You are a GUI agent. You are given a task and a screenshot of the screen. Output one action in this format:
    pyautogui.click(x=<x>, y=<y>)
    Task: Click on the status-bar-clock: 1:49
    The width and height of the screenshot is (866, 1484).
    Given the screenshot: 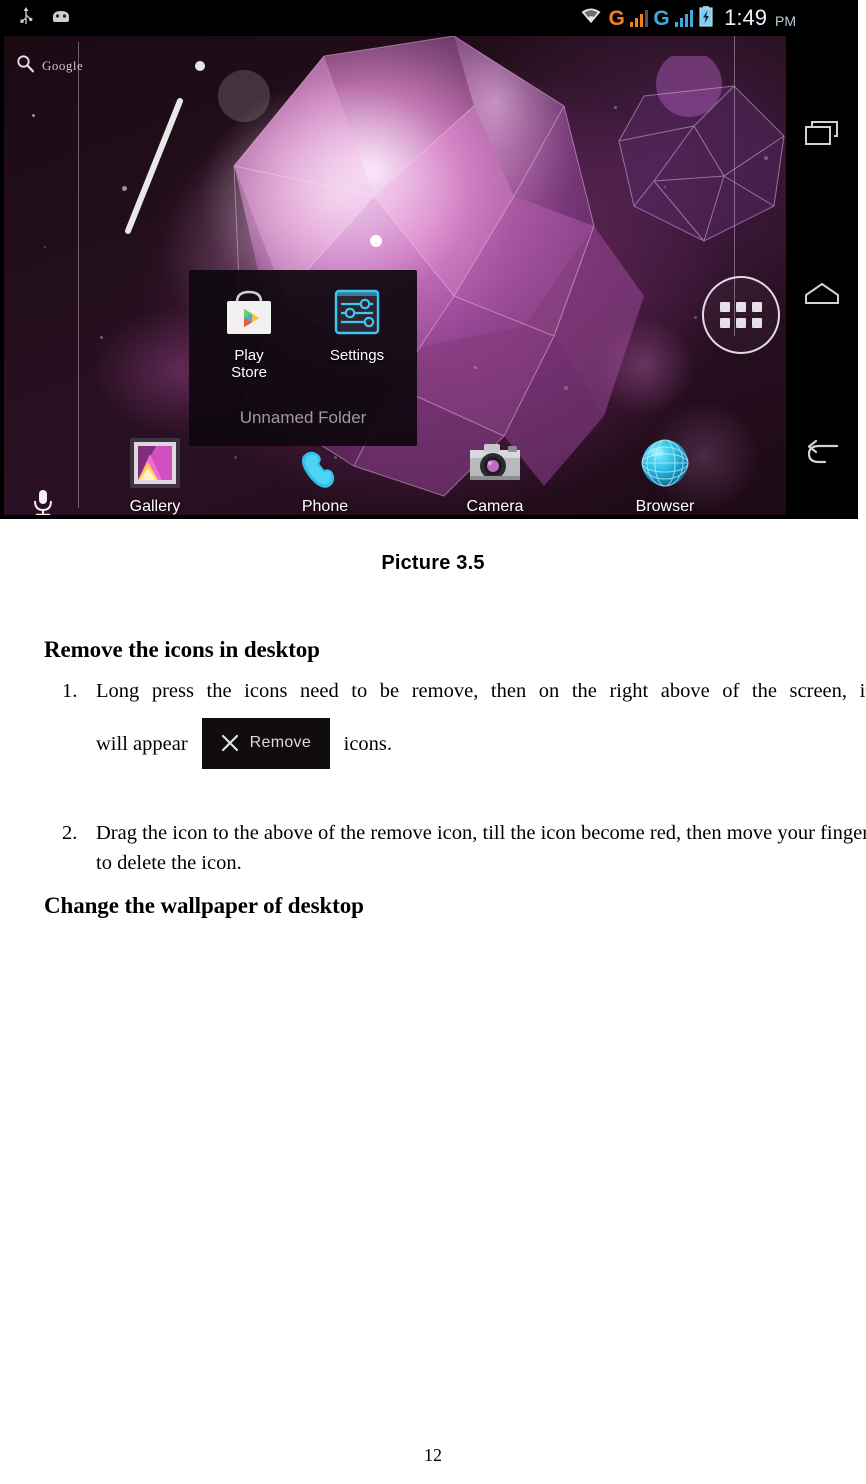 What is the action you would take?
    pyautogui.click(x=745, y=17)
    